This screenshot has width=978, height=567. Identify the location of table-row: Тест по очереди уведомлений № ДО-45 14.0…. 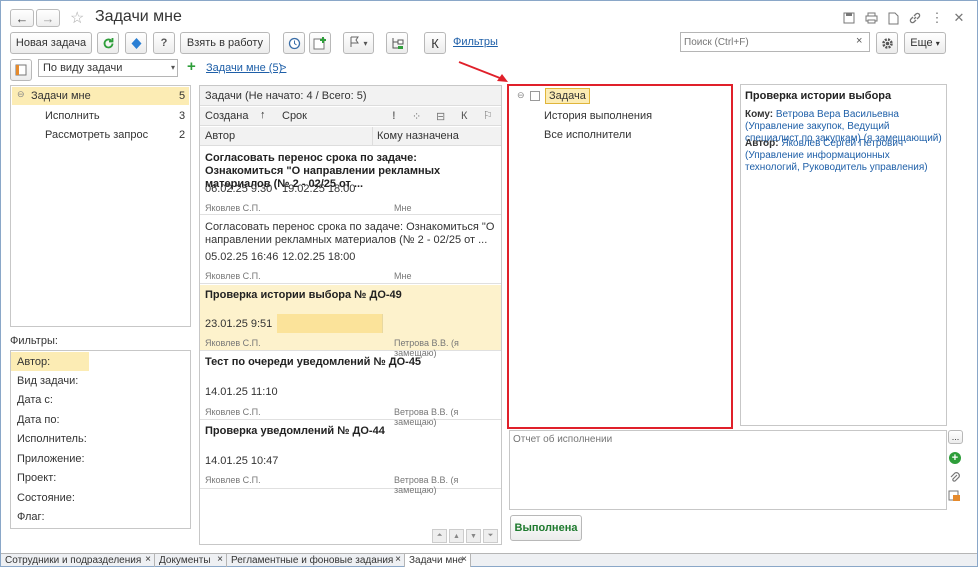
(350, 389).